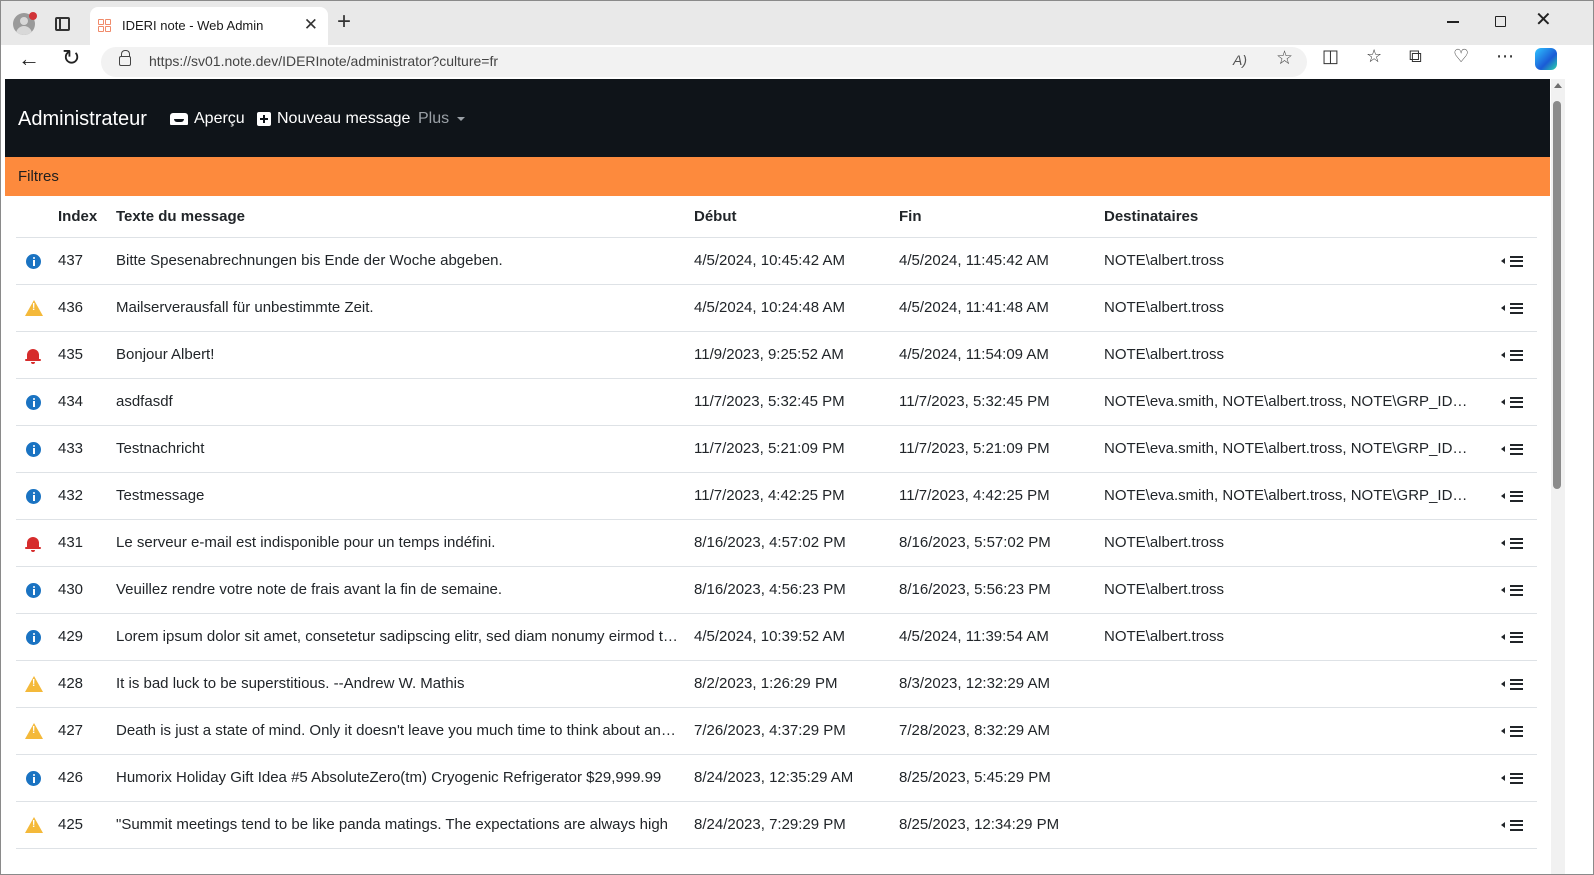 The image size is (1594, 875). Describe the element at coordinates (1505, 56) in the screenshot. I see `more-options-icon: ⋯` at that location.